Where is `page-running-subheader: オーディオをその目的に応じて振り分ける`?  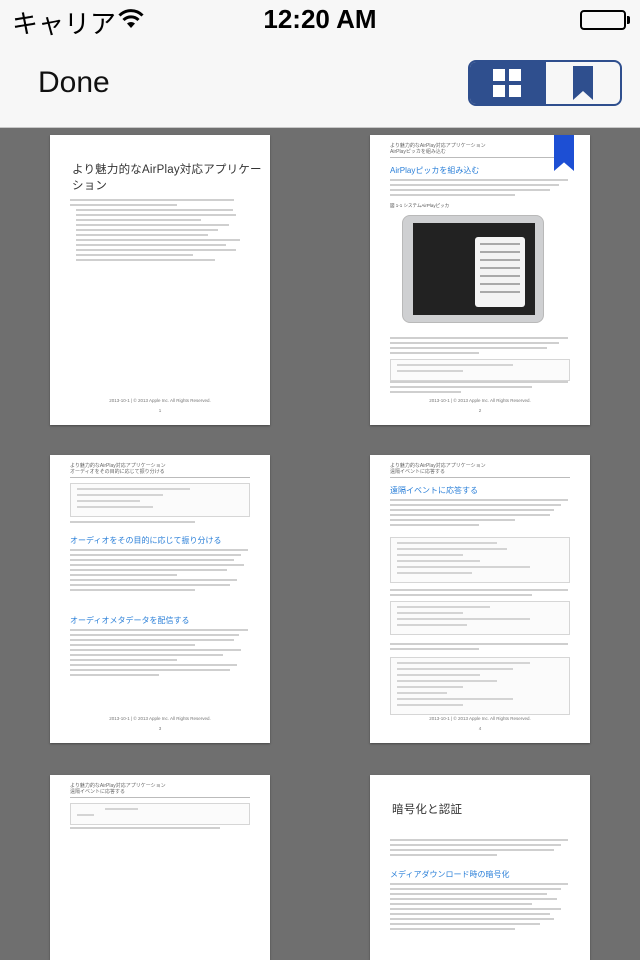 page-running-subheader: オーディオをその目的に応じて振り分ける is located at coordinates (117, 472).